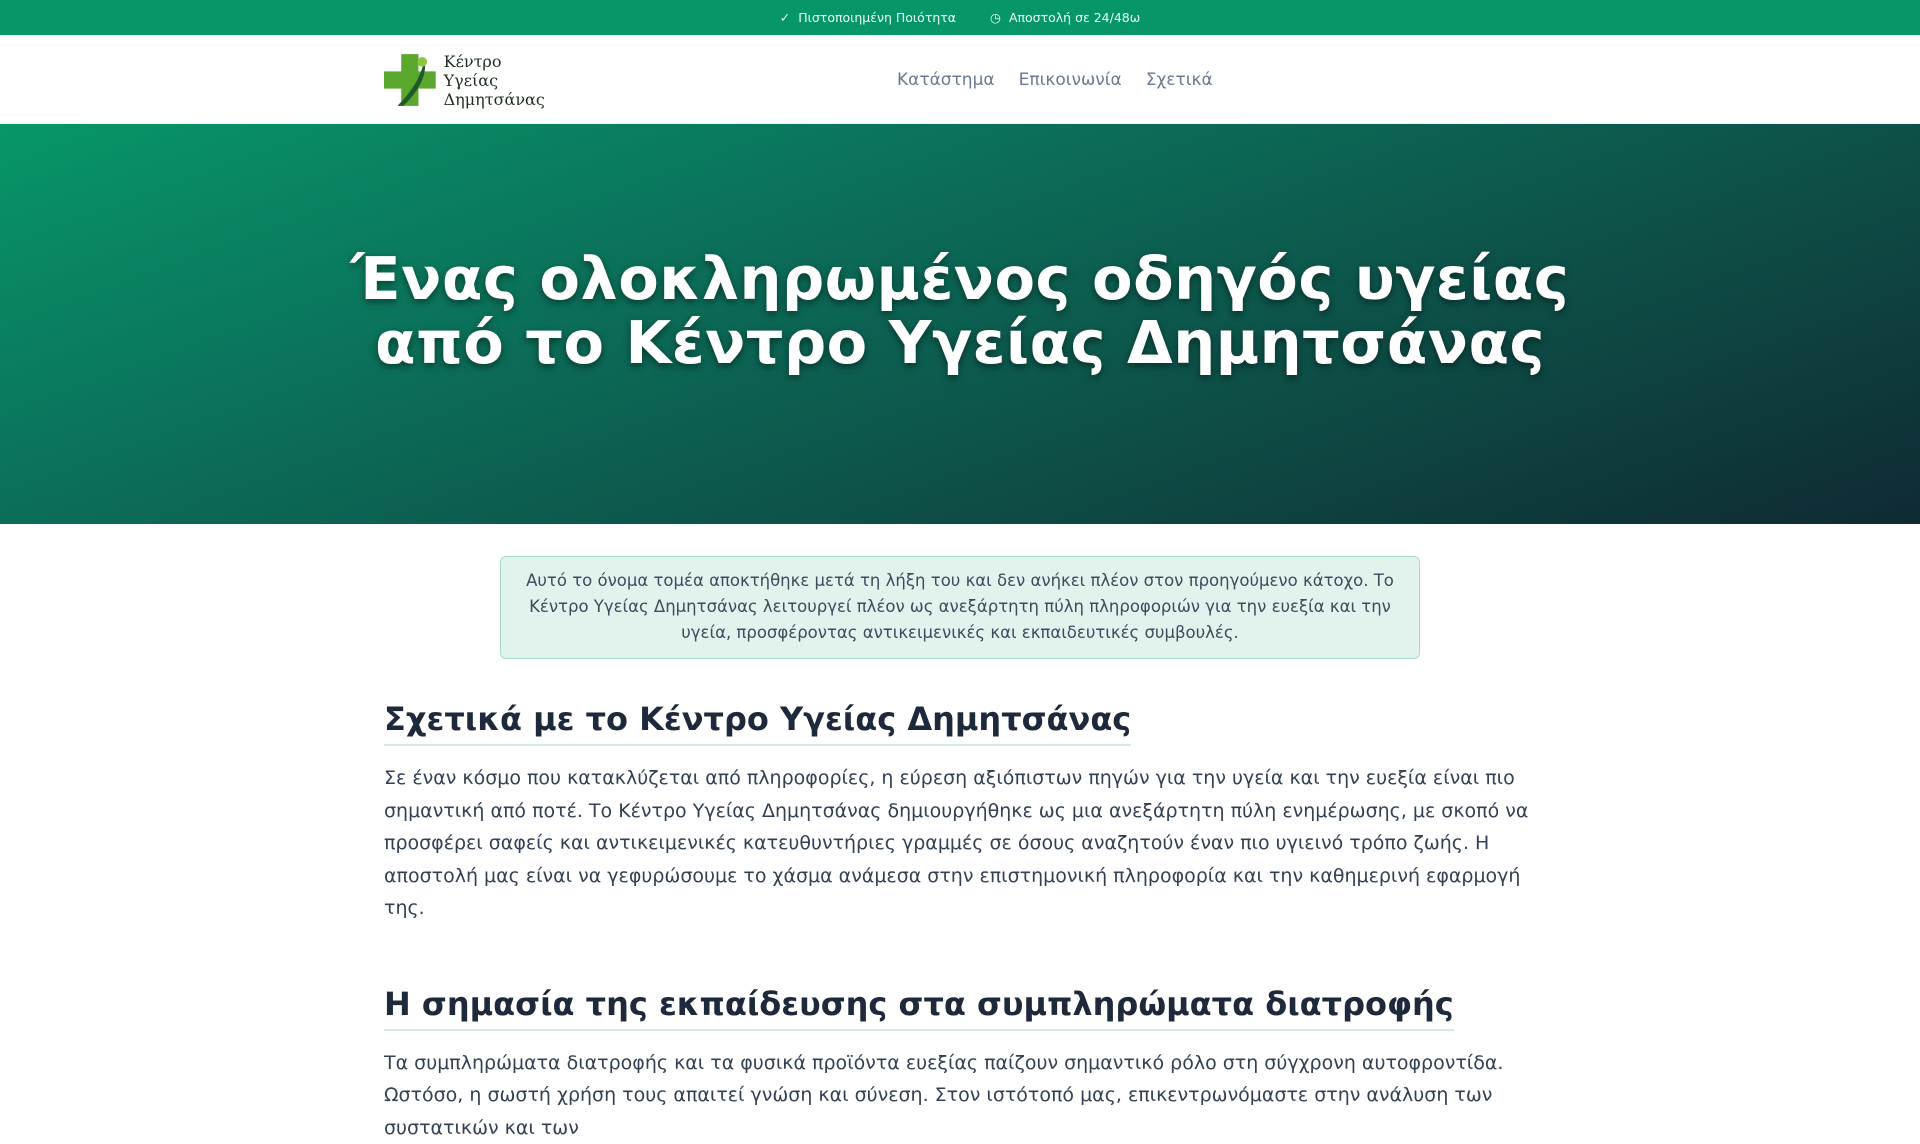 The image size is (1920, 1144). Describe the element at coordinates (411, 80) in the screenshot. I see `logo-cross-icon` at that location.